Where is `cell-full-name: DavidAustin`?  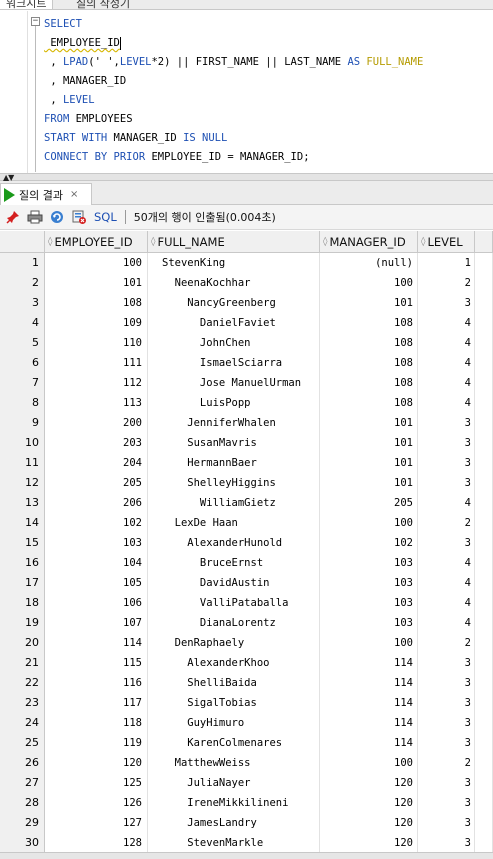
cell-full-name: DavidAustin is located at coordinates (234, 583).